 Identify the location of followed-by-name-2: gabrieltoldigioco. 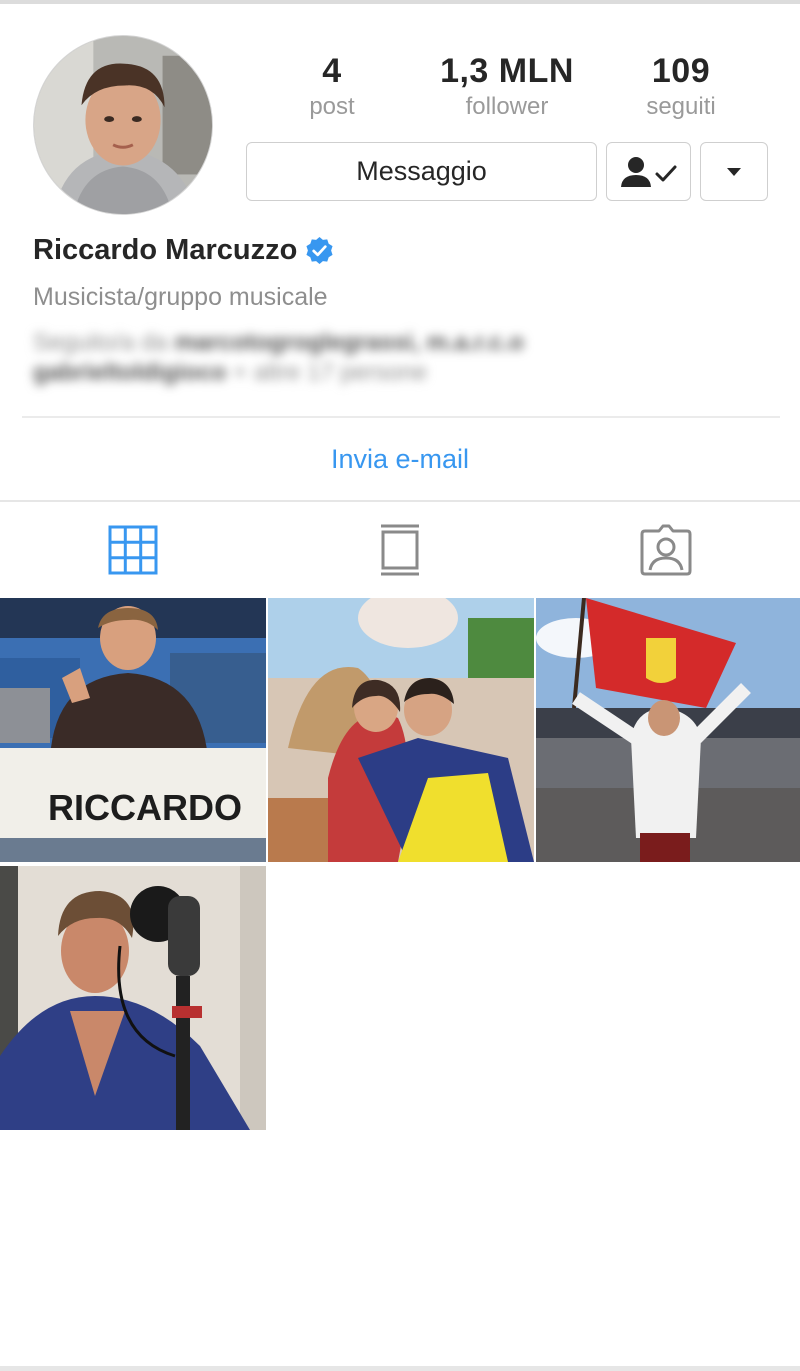
(129, 372).